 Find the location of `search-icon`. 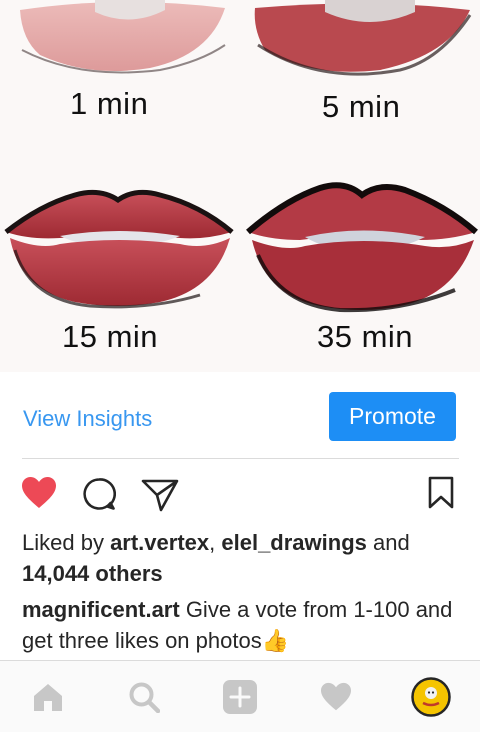

search-icon is located at coordinates (144, 697).